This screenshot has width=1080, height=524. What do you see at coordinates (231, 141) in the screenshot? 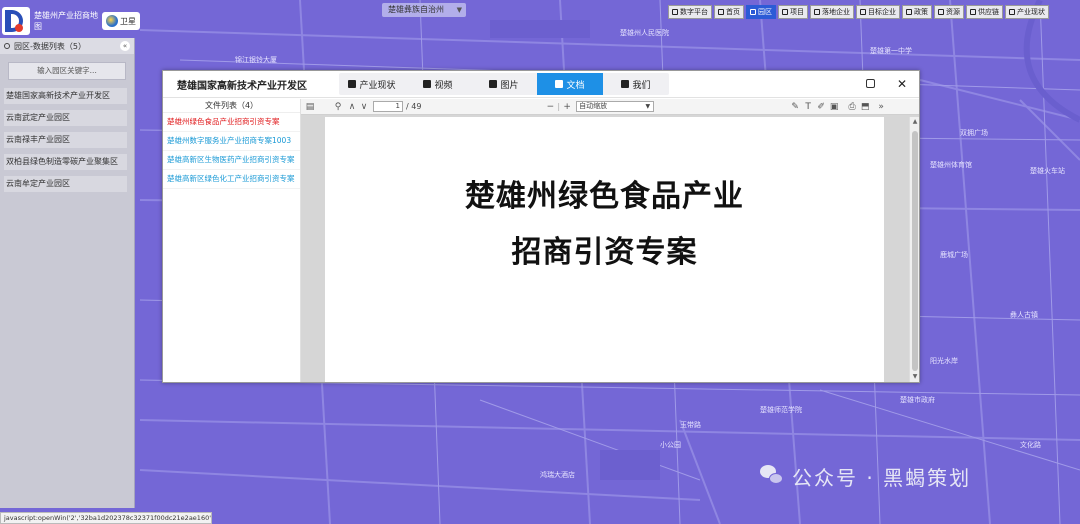
I see `file-list-item: 楚雄州数字服务业产业招商专案1003` at bounding box center [231, 141].